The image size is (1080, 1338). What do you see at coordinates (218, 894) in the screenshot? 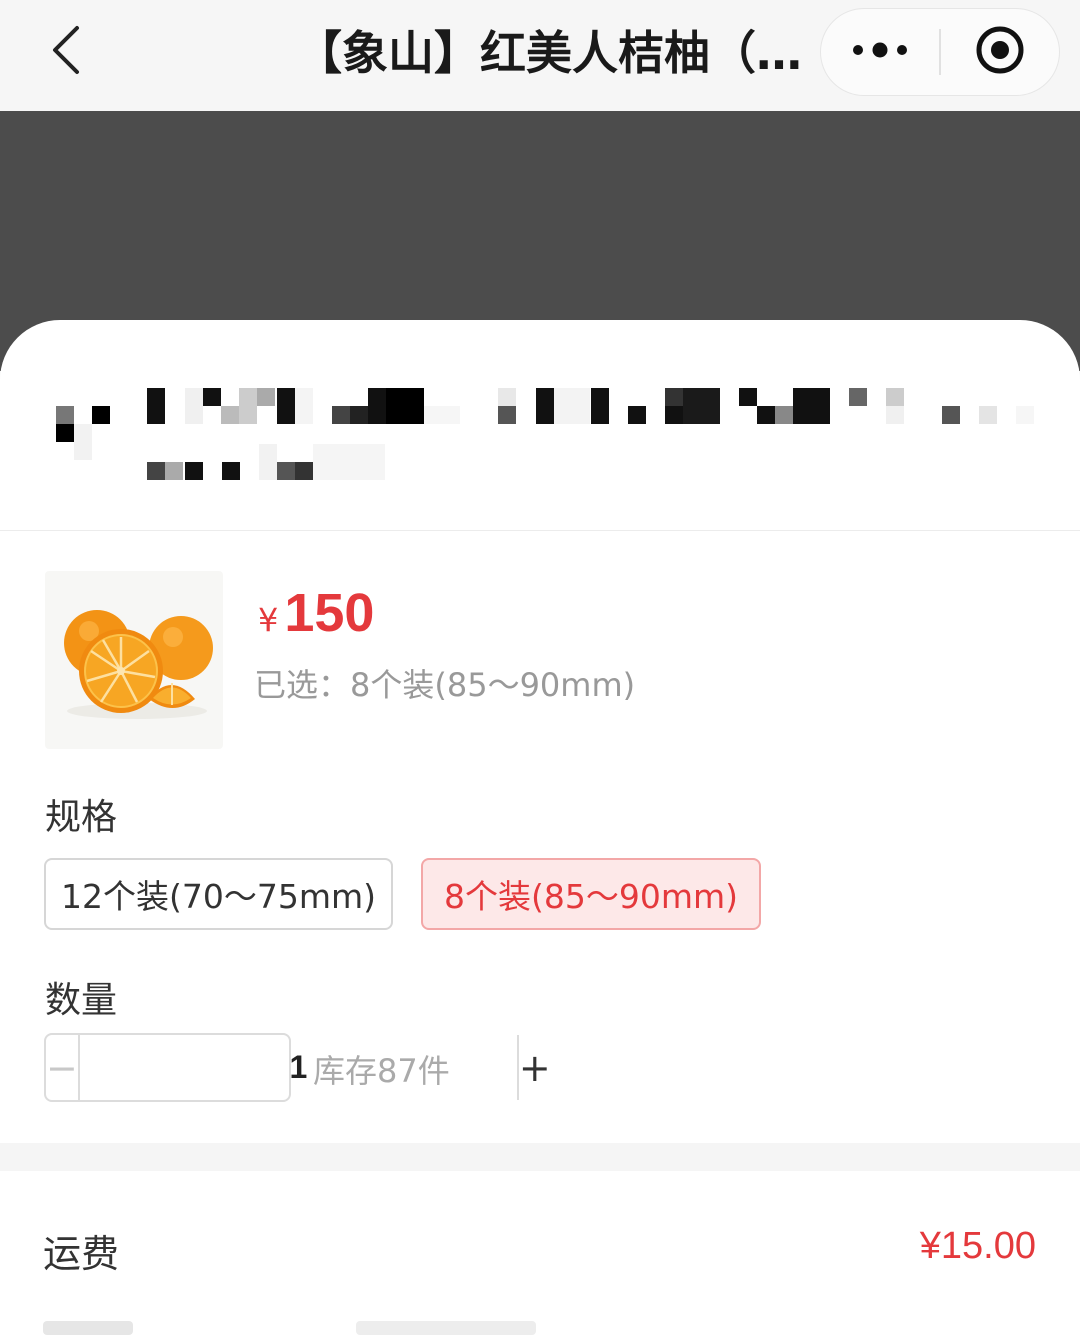
I see `spec-option-12-pack: 12个装(70～75mm)` at bounding box center [218, 894].